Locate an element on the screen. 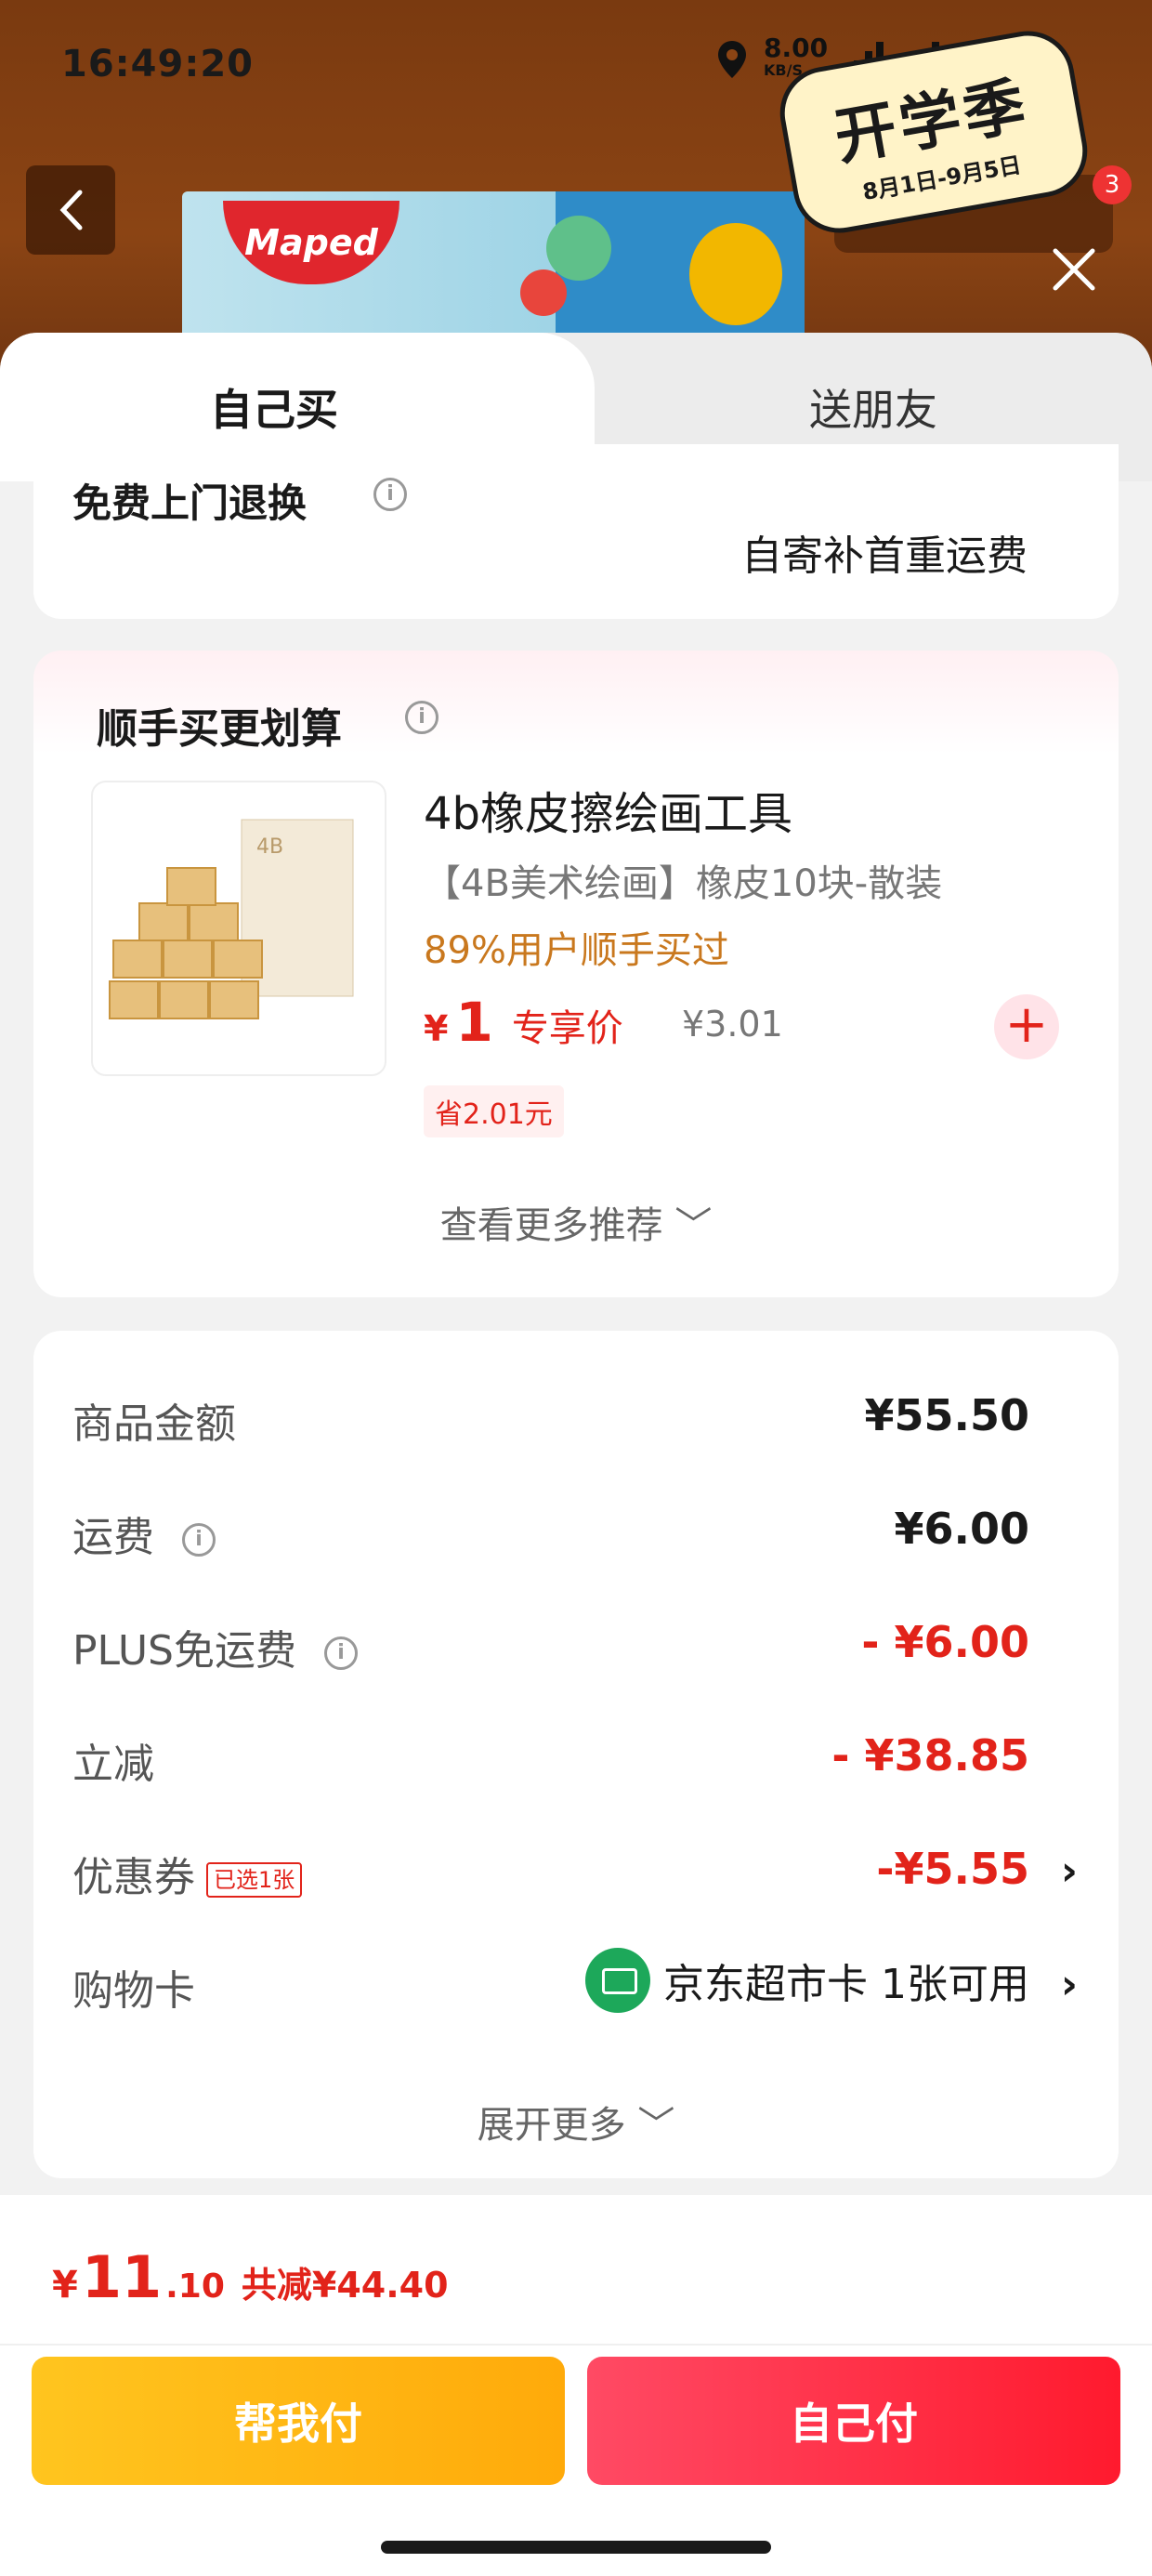  location-icon is located at coordinates (732, 59).